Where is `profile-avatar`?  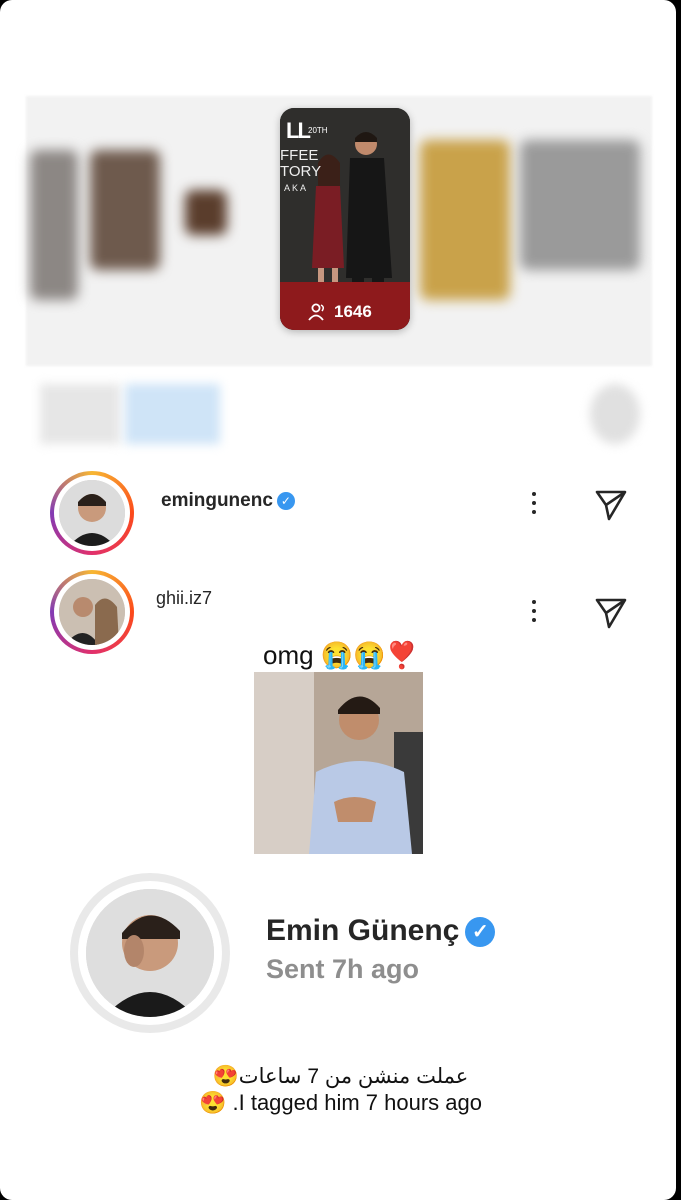 profile-avatar is located at coordinates (150, 953).